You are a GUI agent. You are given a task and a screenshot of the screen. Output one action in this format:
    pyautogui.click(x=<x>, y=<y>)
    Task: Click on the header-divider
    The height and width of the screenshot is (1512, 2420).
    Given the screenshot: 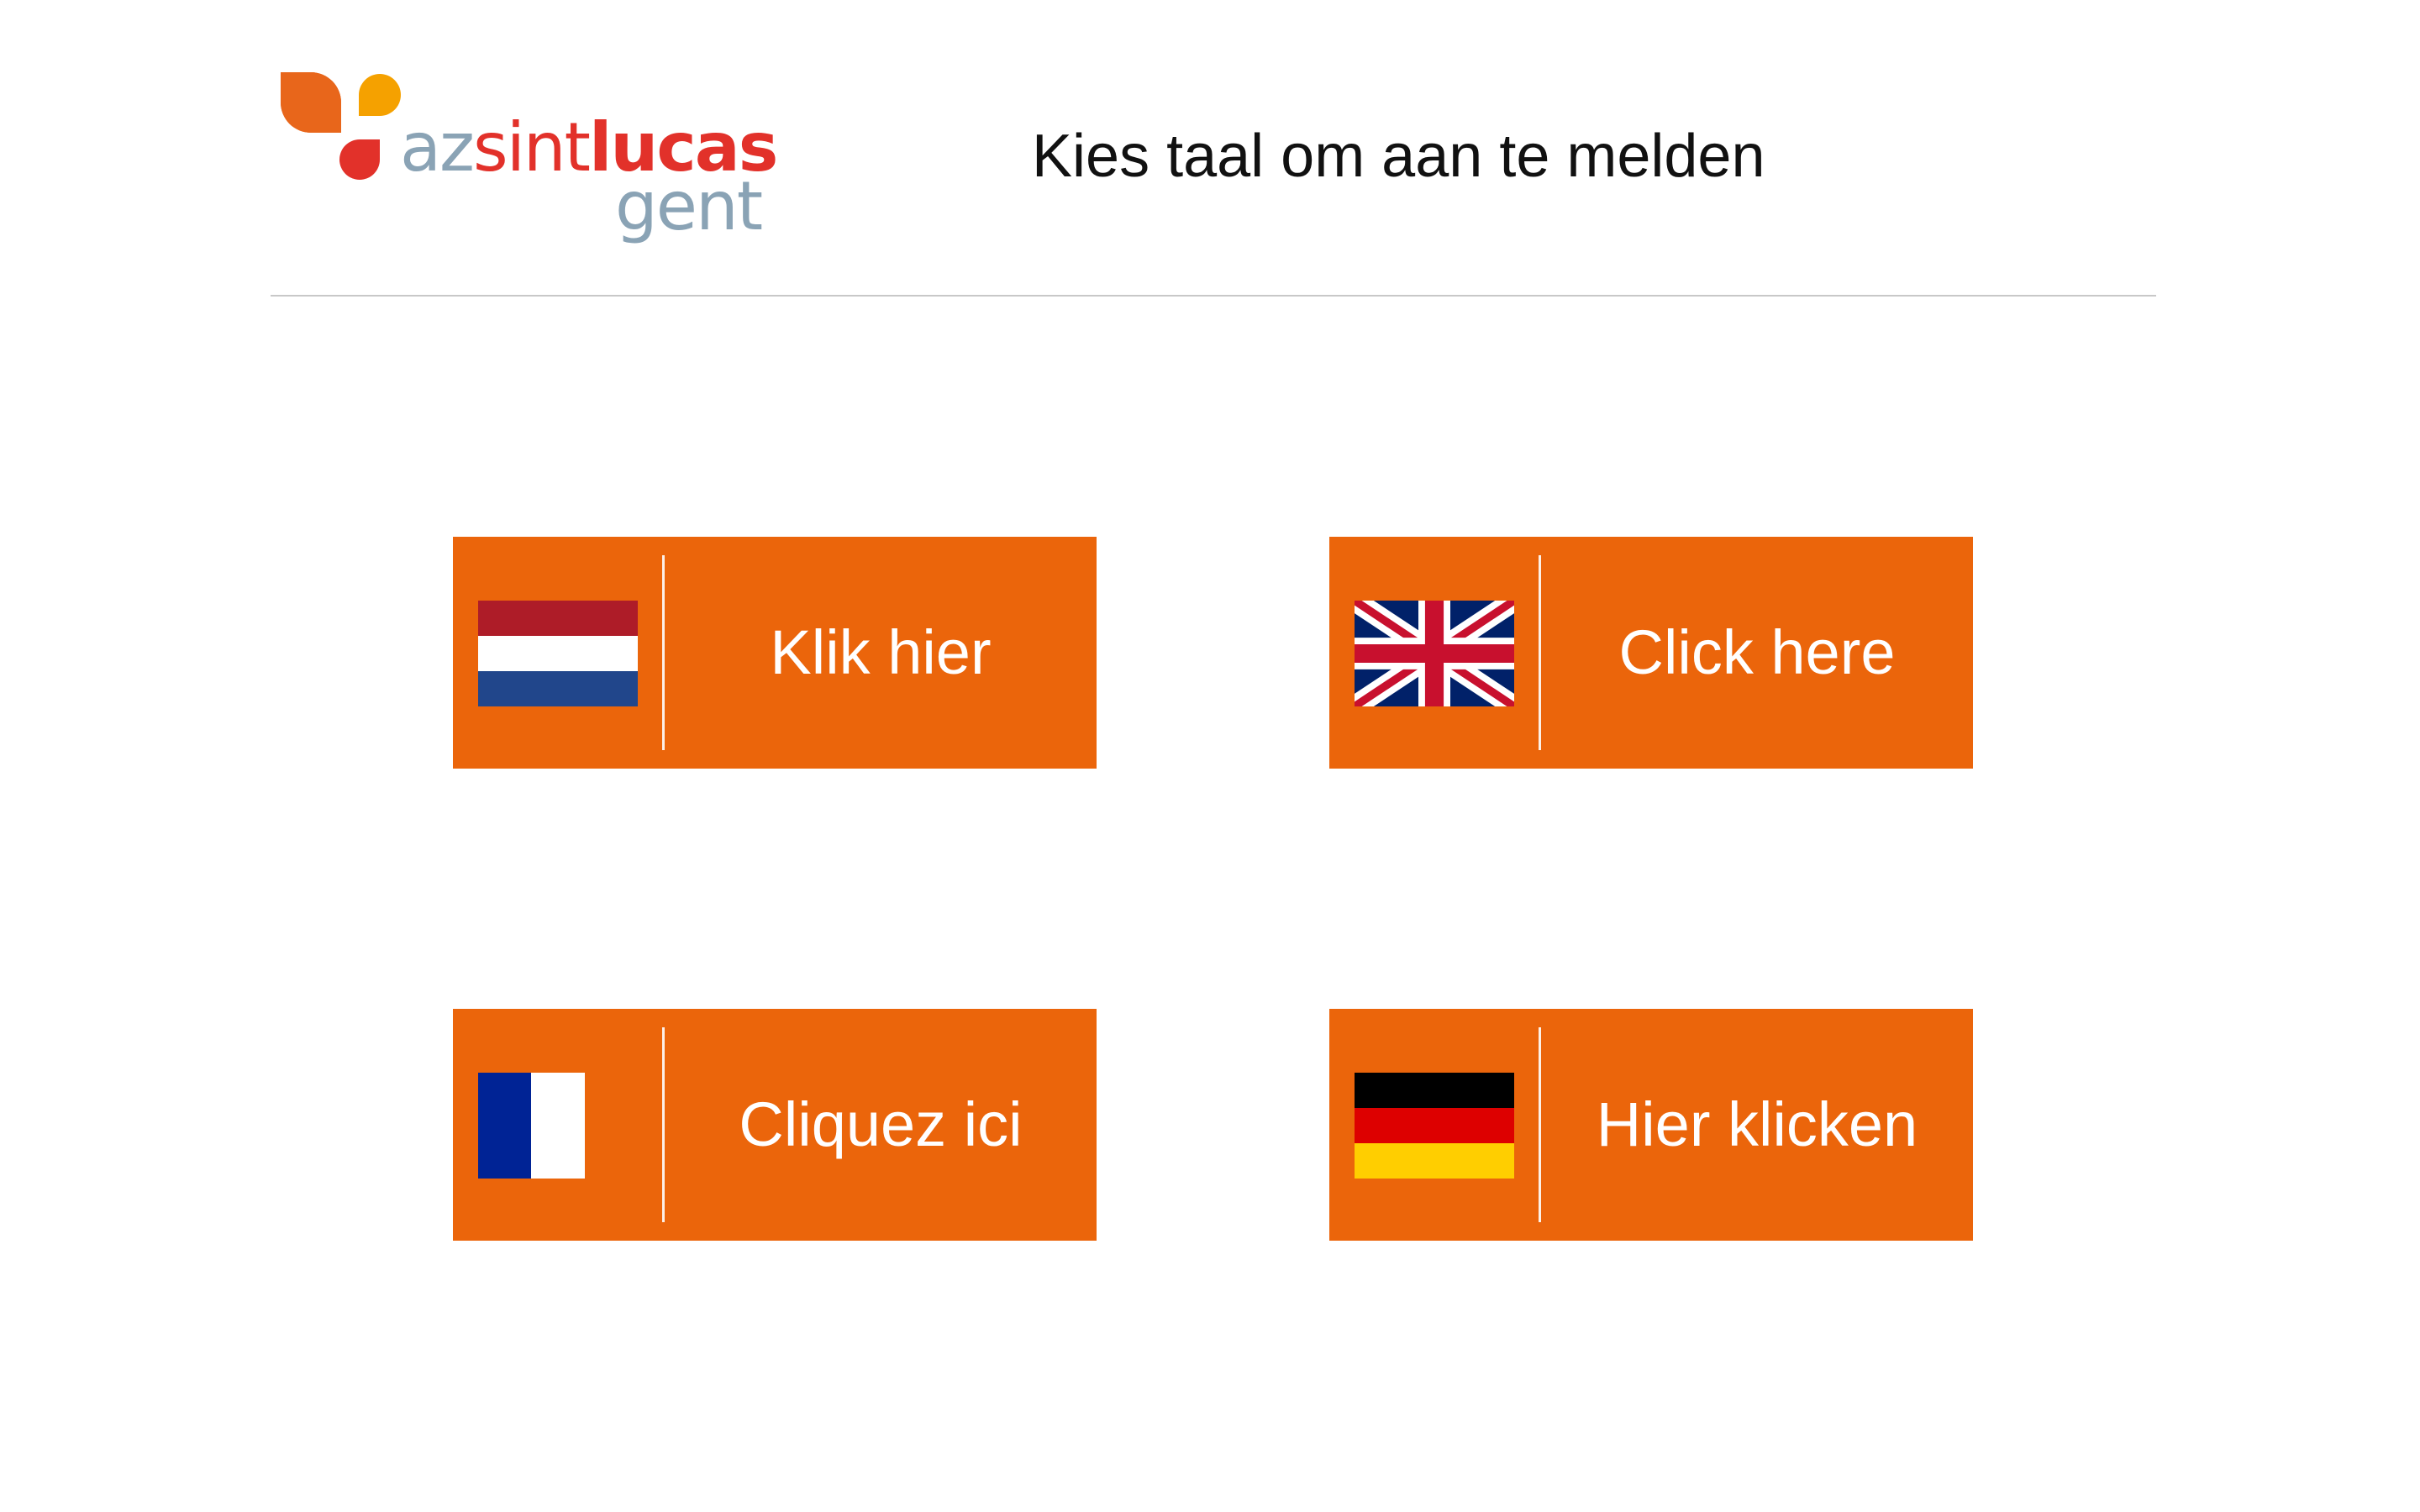 What is the action you would take?
    pyautogui.click(x=1213, y=296)
    